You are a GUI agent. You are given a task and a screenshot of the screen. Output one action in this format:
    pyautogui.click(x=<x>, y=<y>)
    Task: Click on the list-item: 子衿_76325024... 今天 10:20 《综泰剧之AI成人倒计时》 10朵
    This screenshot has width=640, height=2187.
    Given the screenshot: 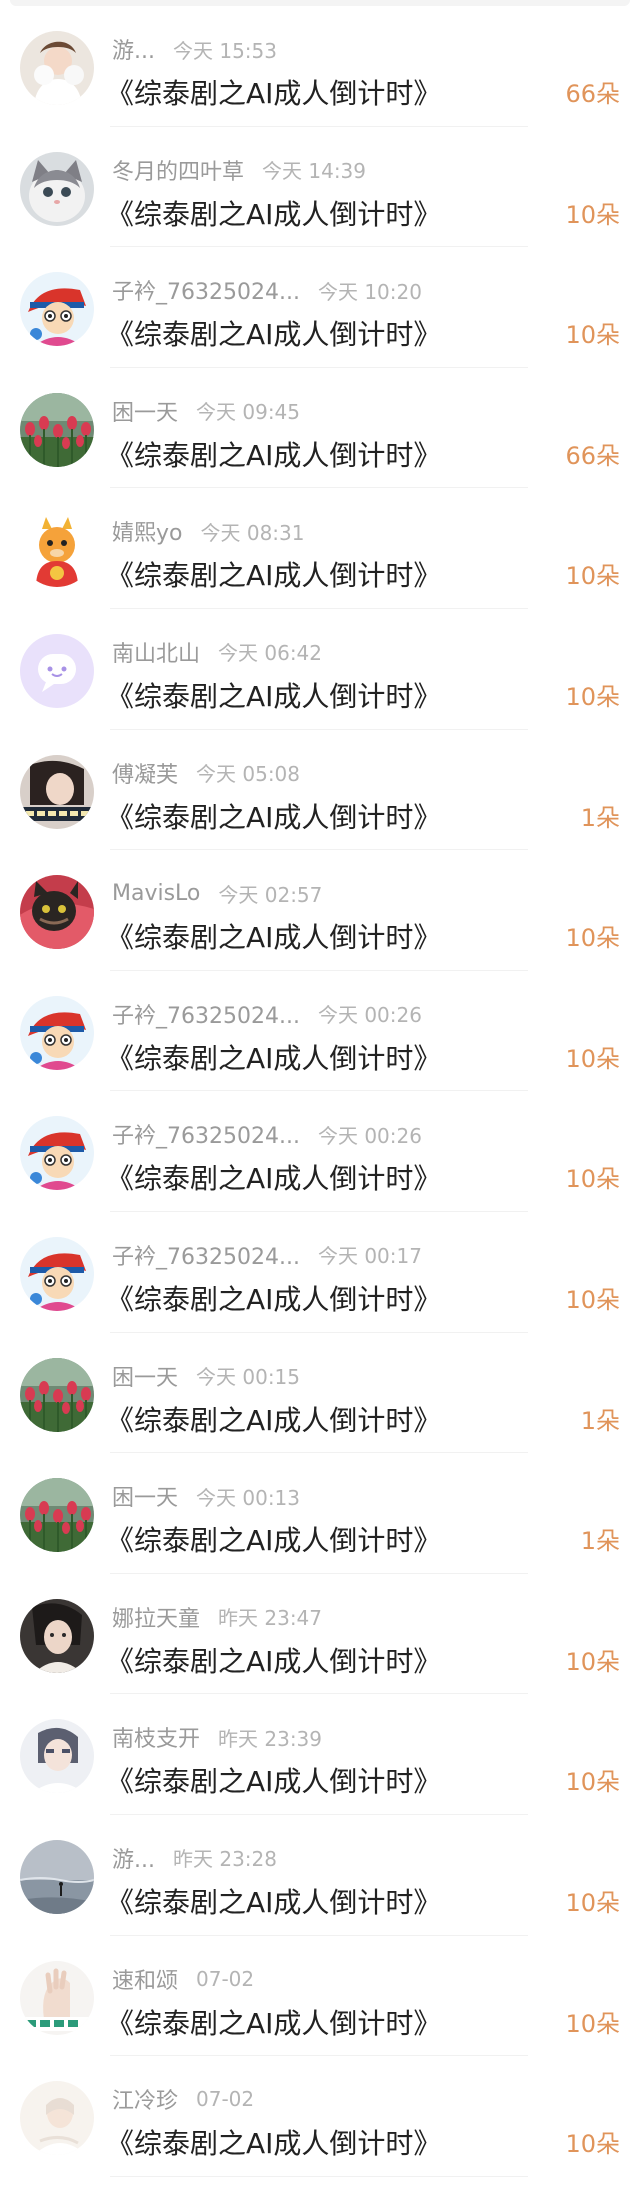 What is the action you would take?
    pyautogui.click(x=320, y=307)
    